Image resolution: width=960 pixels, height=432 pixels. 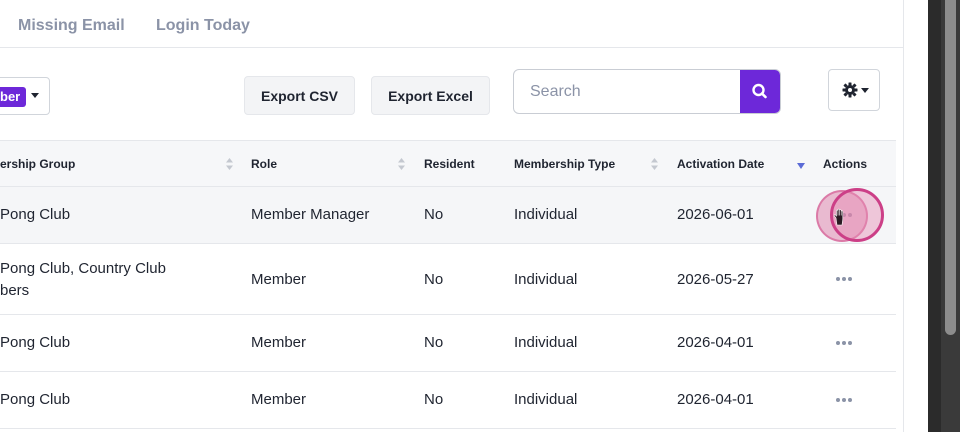 What do you see at coordinates (203, 26) in the screenshot?
I see `tab-login-today: Login Today` at bounding box center [203, 26].